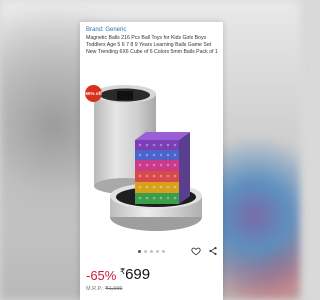 The width and height of the screenshot is (320, 300). What do you see at coordinates (213, 251) in the screenshot?
I see `share-icon` at bounding box center [213, 251].